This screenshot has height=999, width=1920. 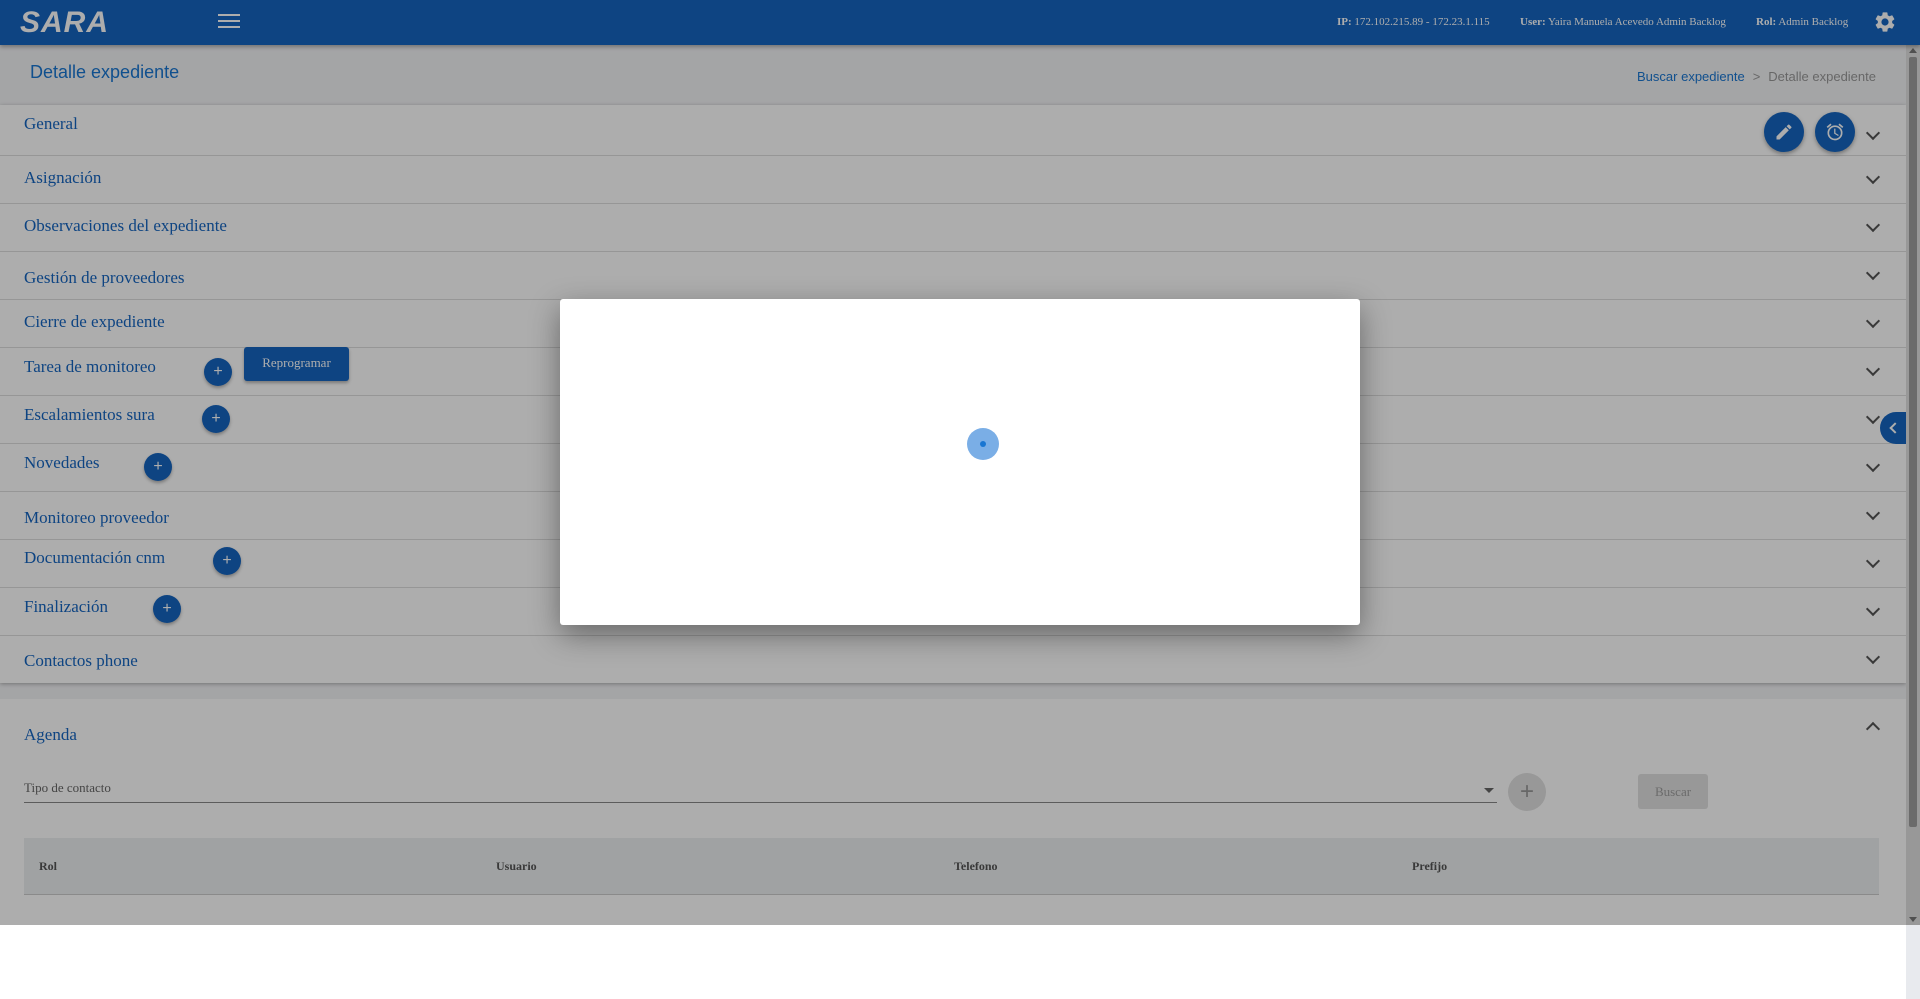 What do you see at coordinates (983, 444) in the screenshot?
I see `loading-spinner-icon` at bounding box center [983, 444].